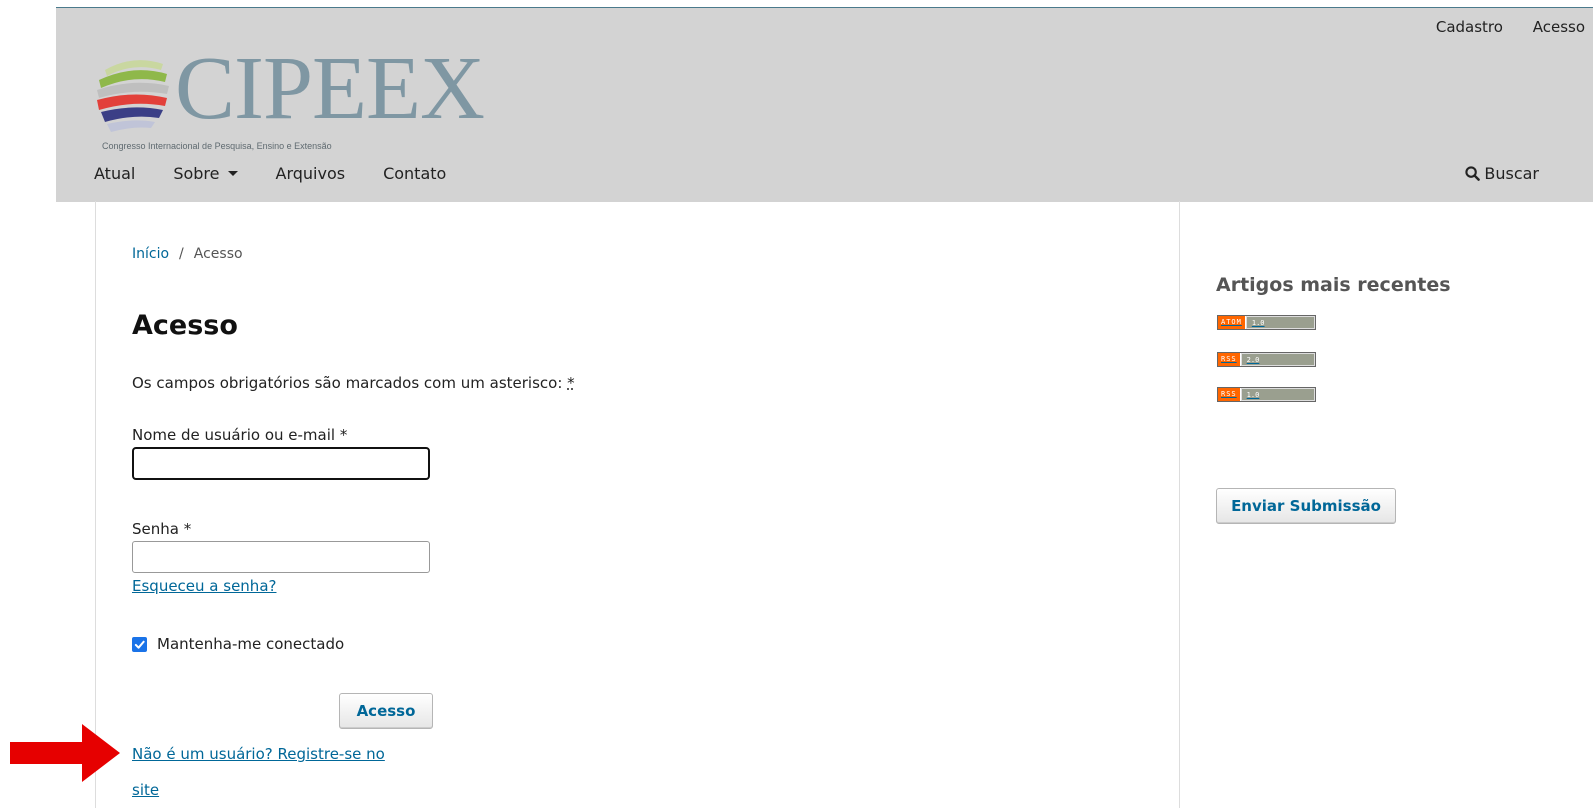  Describe the element at coordinates (1473, 173) in the screenshot. I see `search-icon` at that location.